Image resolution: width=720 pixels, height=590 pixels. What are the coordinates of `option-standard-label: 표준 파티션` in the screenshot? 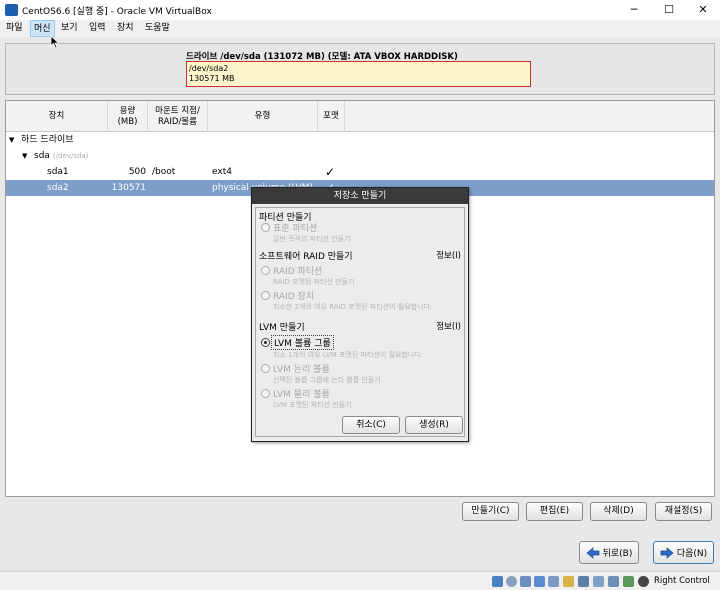 It's located at (295, 227).